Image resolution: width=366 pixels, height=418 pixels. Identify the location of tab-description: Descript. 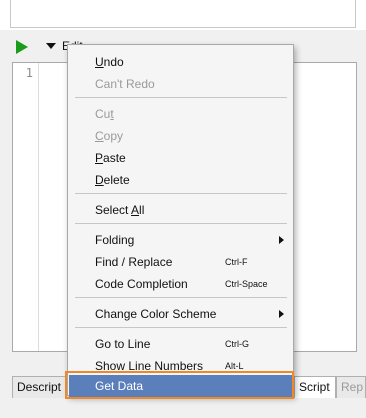
(42, 387).